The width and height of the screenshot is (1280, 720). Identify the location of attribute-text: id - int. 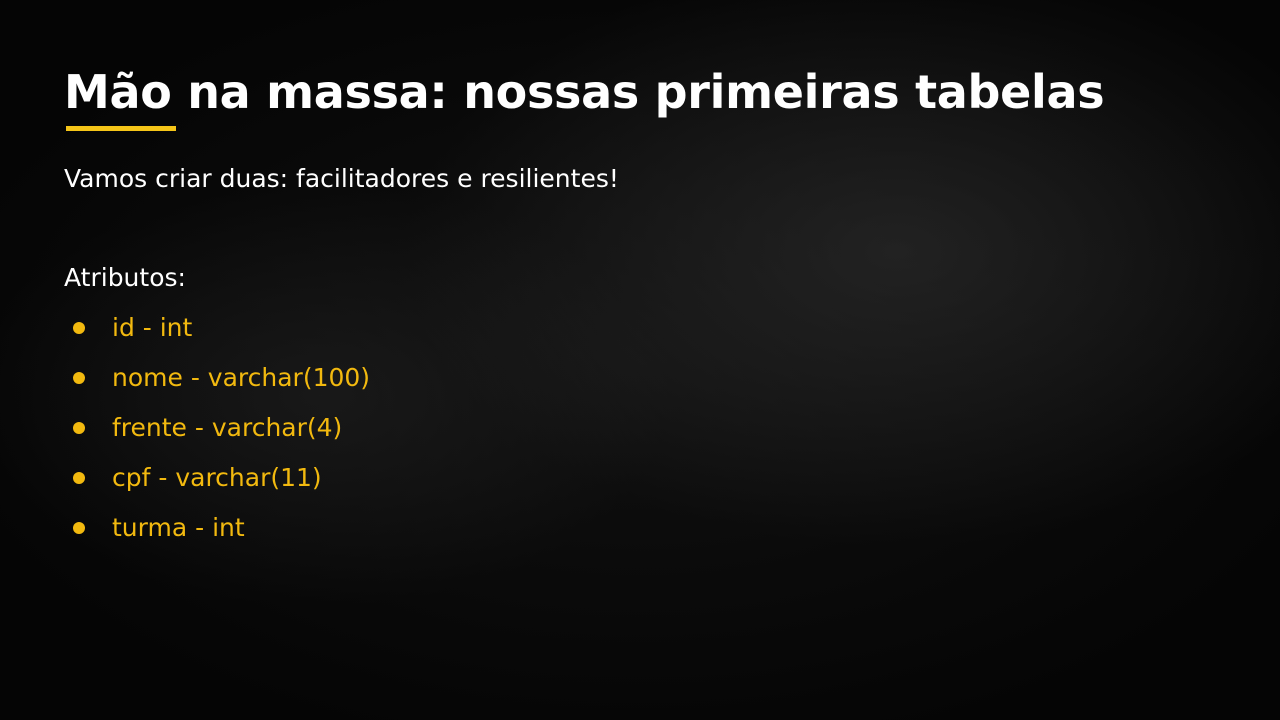
(152, 327).